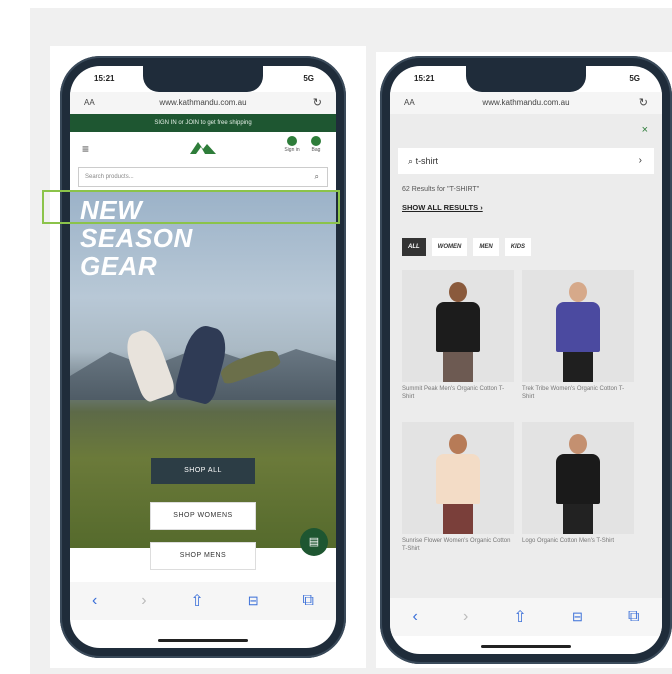 The width and height of the screenshot is (672, 674). I want to click on chevron-right-icon: ›, so click(640, 161).